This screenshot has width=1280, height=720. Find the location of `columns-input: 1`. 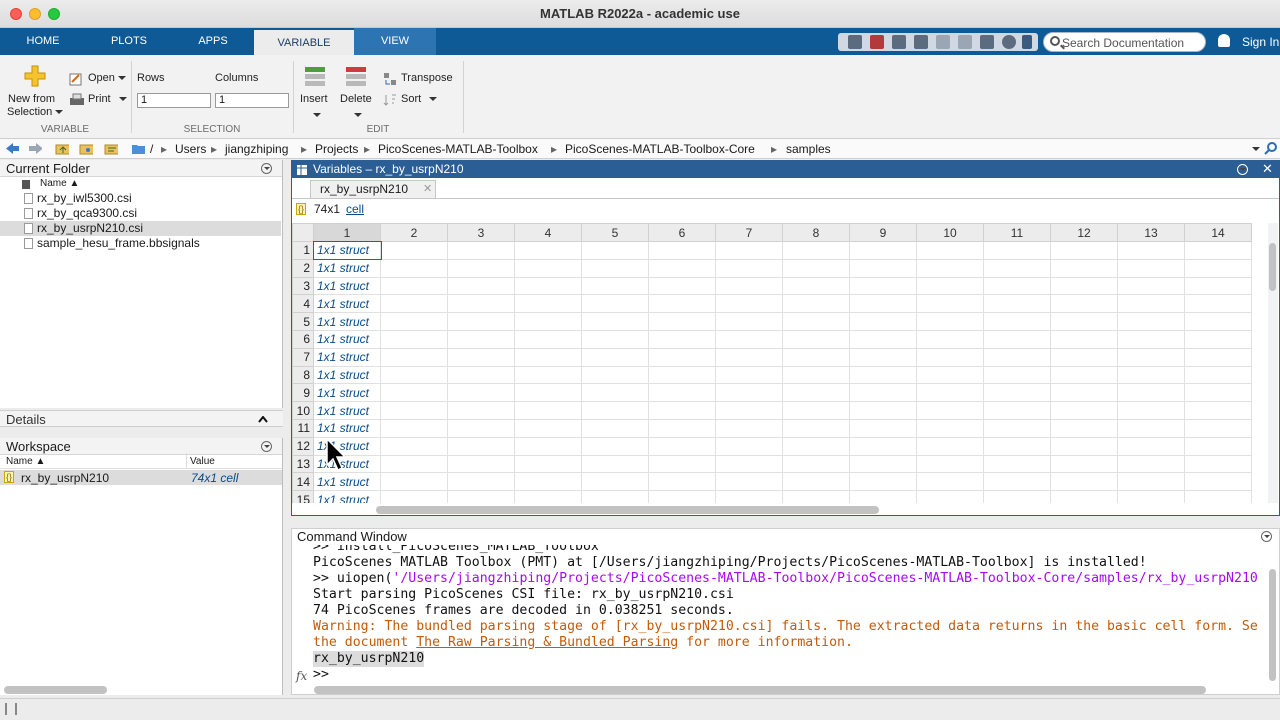

columns-input: 1 is located at coordinates (252, 100).